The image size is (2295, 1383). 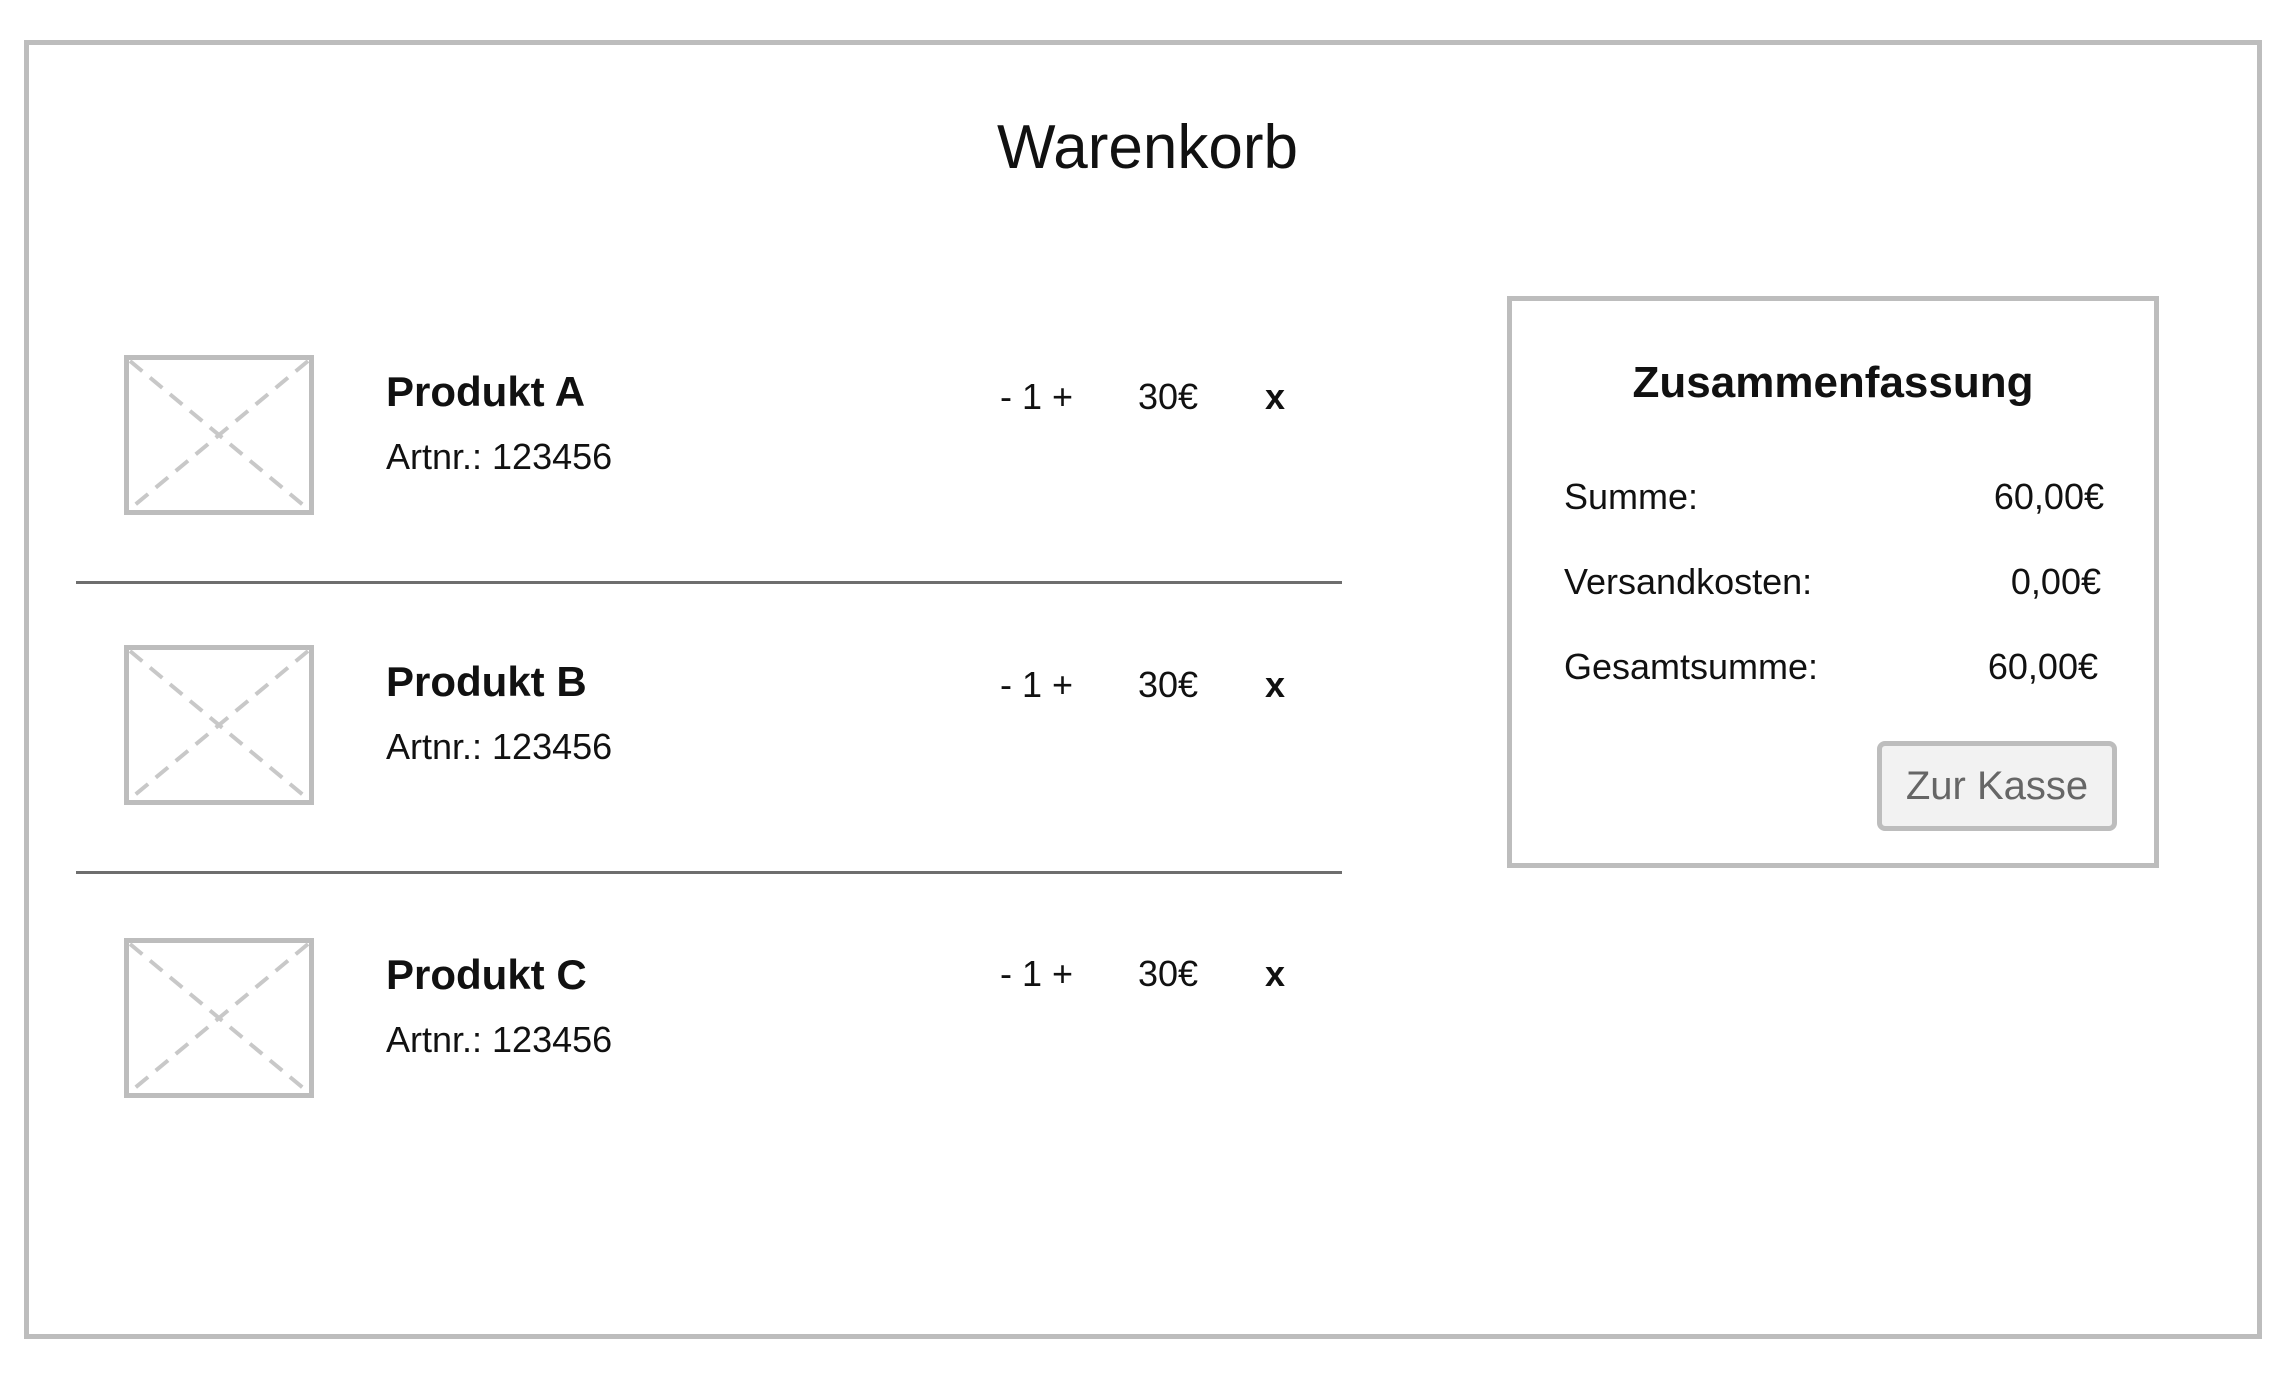 What do you see at coordinates (1631, 496) in the screenshot?
I see `subtotal-label: Summe:` at bounding box center [1631, 496].